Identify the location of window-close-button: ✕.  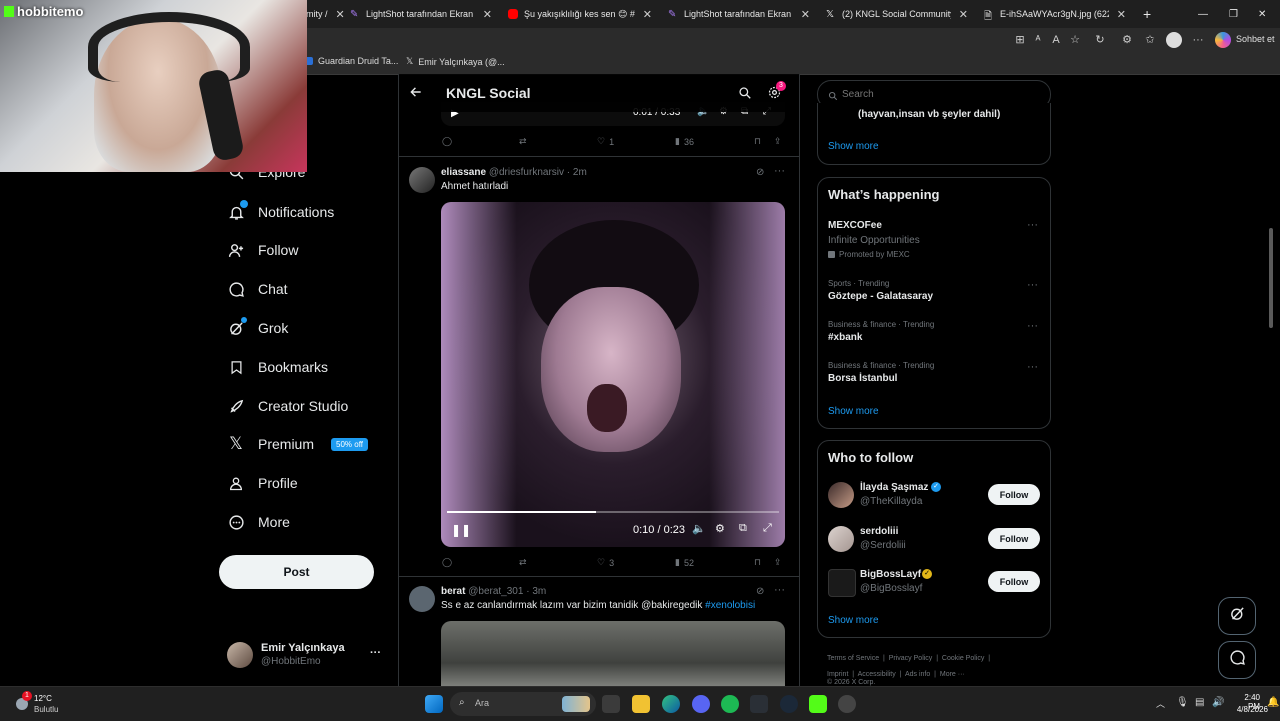
(1262, 14).